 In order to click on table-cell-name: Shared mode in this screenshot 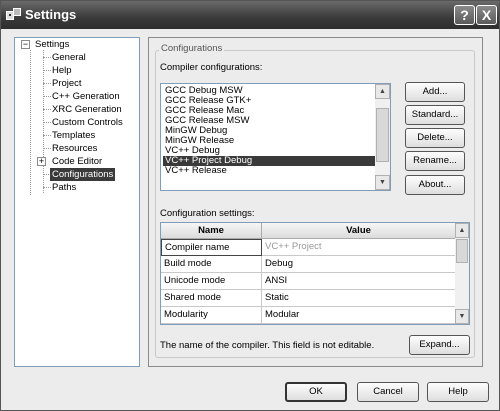, I will do `click(211, 298)`.